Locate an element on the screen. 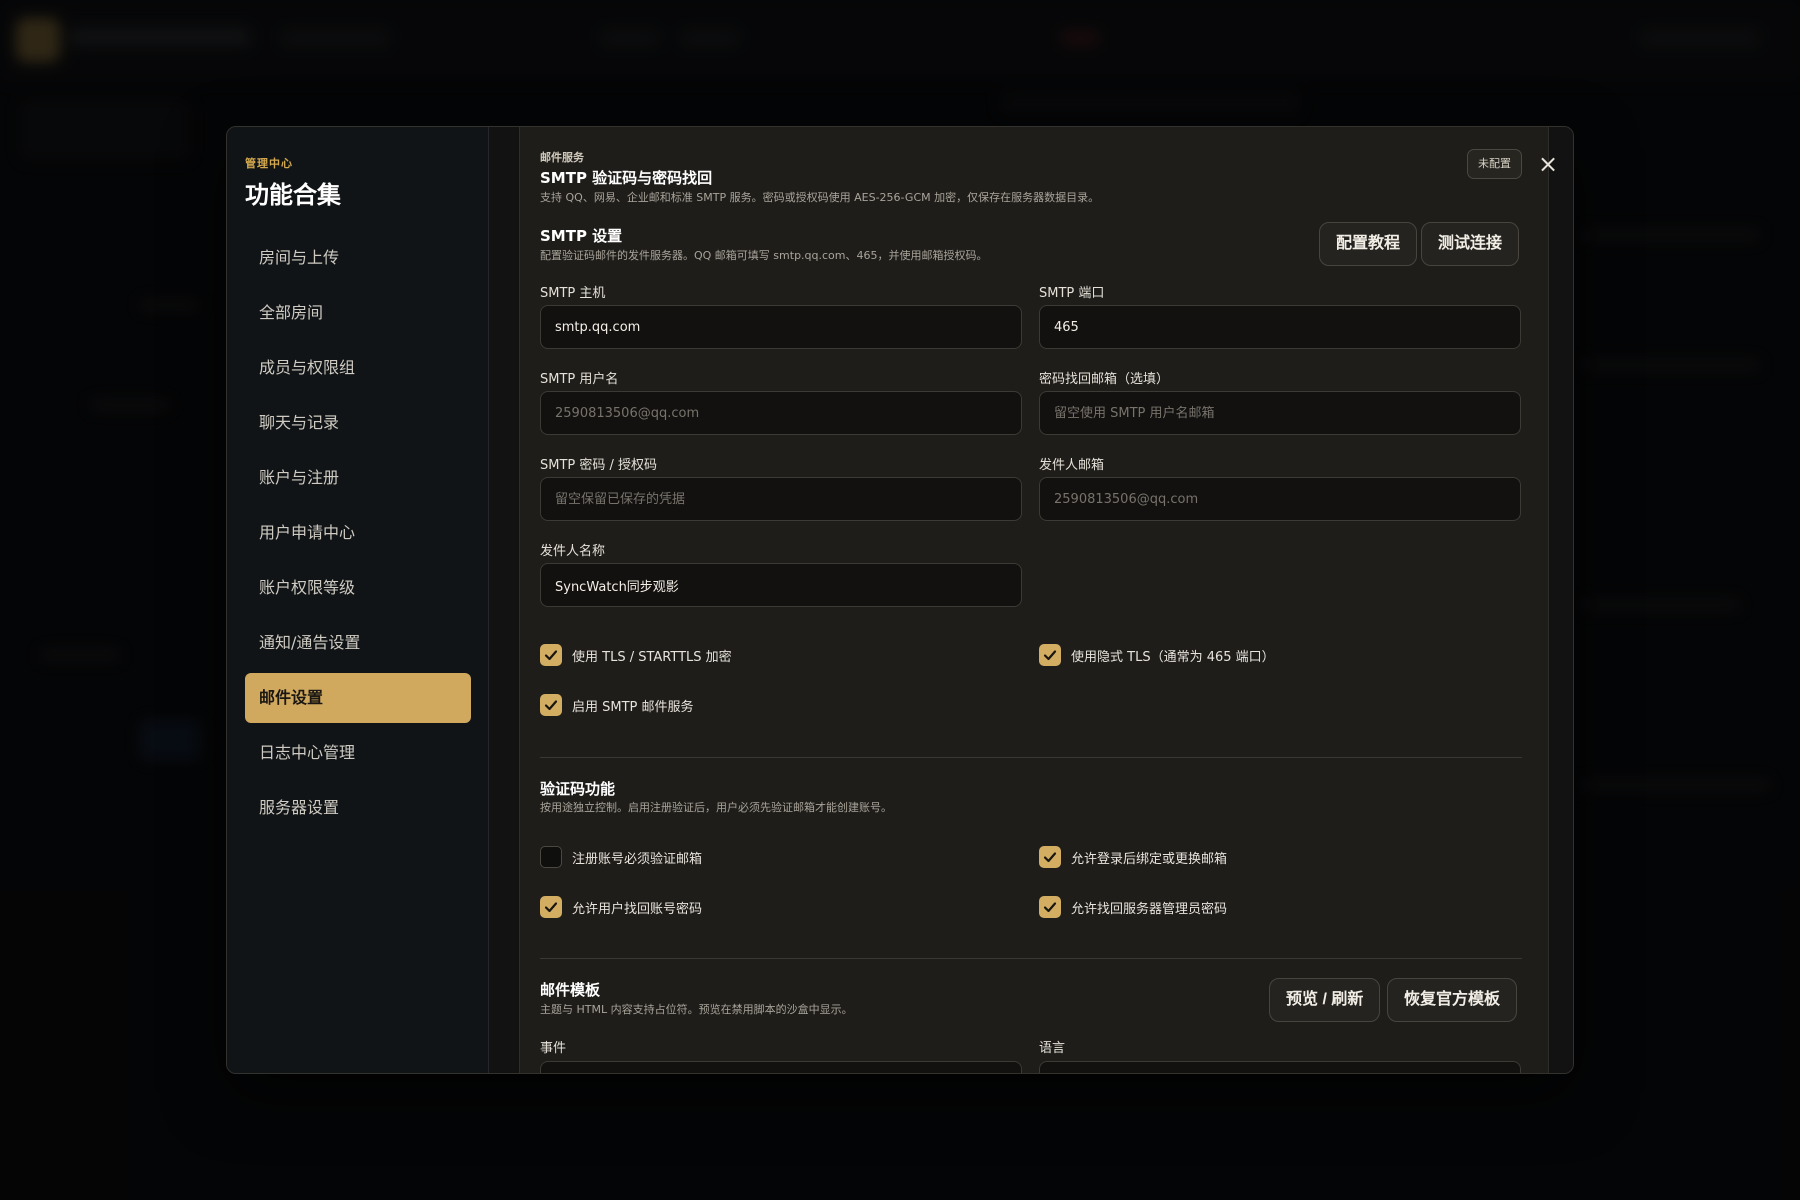 The width and height of the screenshot is (1800, 1200). event-select is located at coordinates (781, 1067).